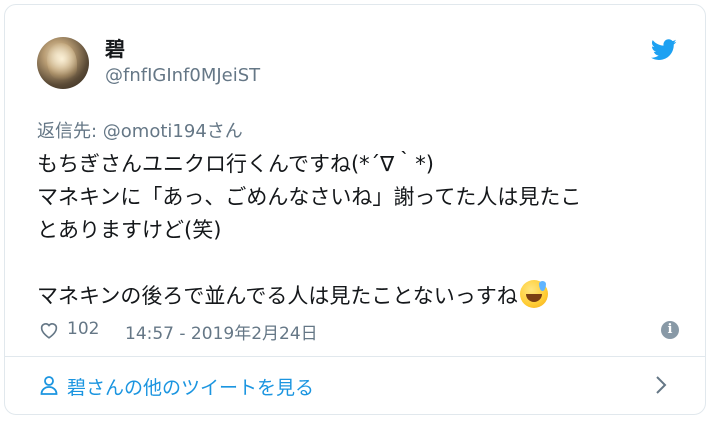 This screenshot has height=421, width=711. I want to click on user-names: 碧 @fnfIGInf0MJeiST, so click(182, 63).